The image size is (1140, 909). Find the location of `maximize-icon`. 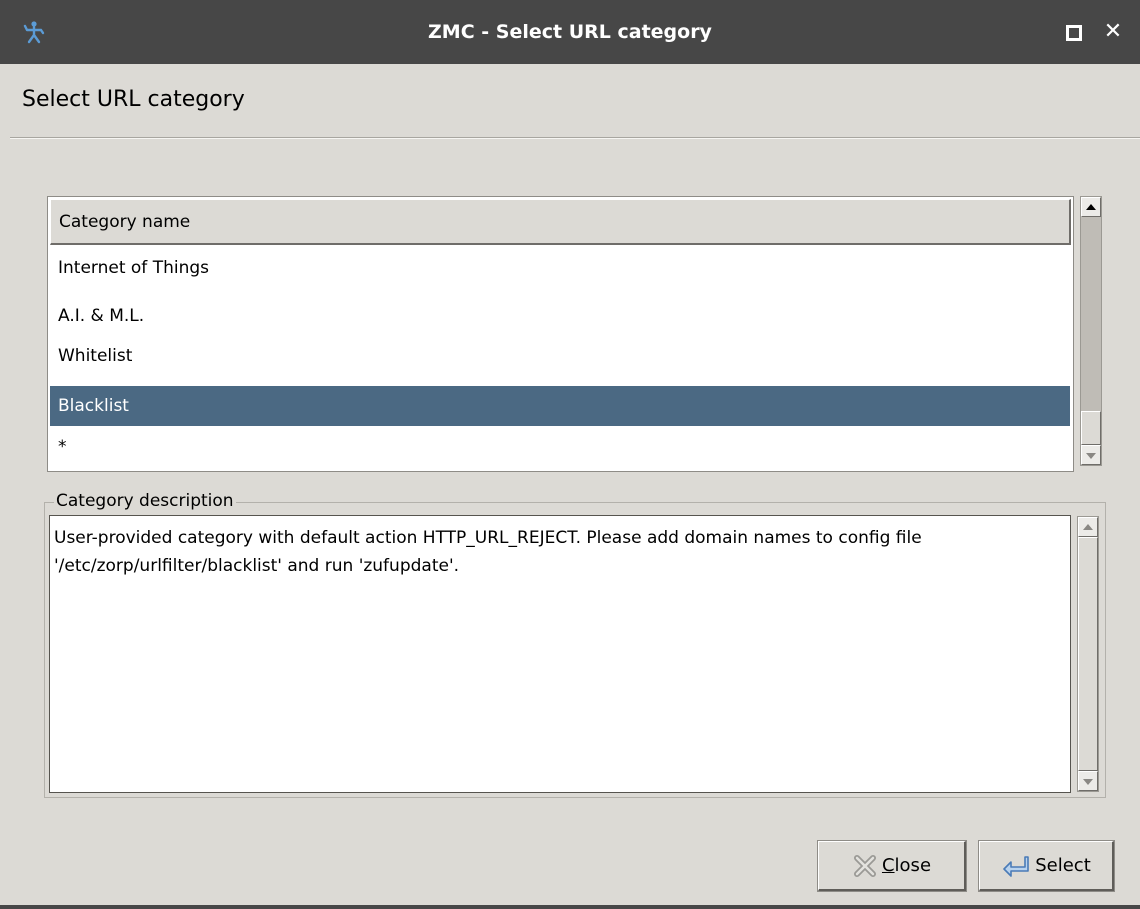

maximize-icon is located at coordinates (1074, 33).